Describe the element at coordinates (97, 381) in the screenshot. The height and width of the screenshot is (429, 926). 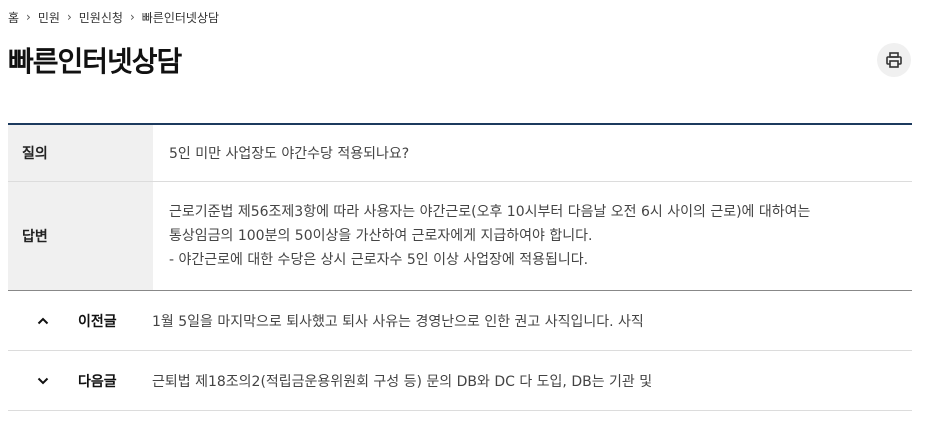
I see `next-post-label: 다음글` at that location.